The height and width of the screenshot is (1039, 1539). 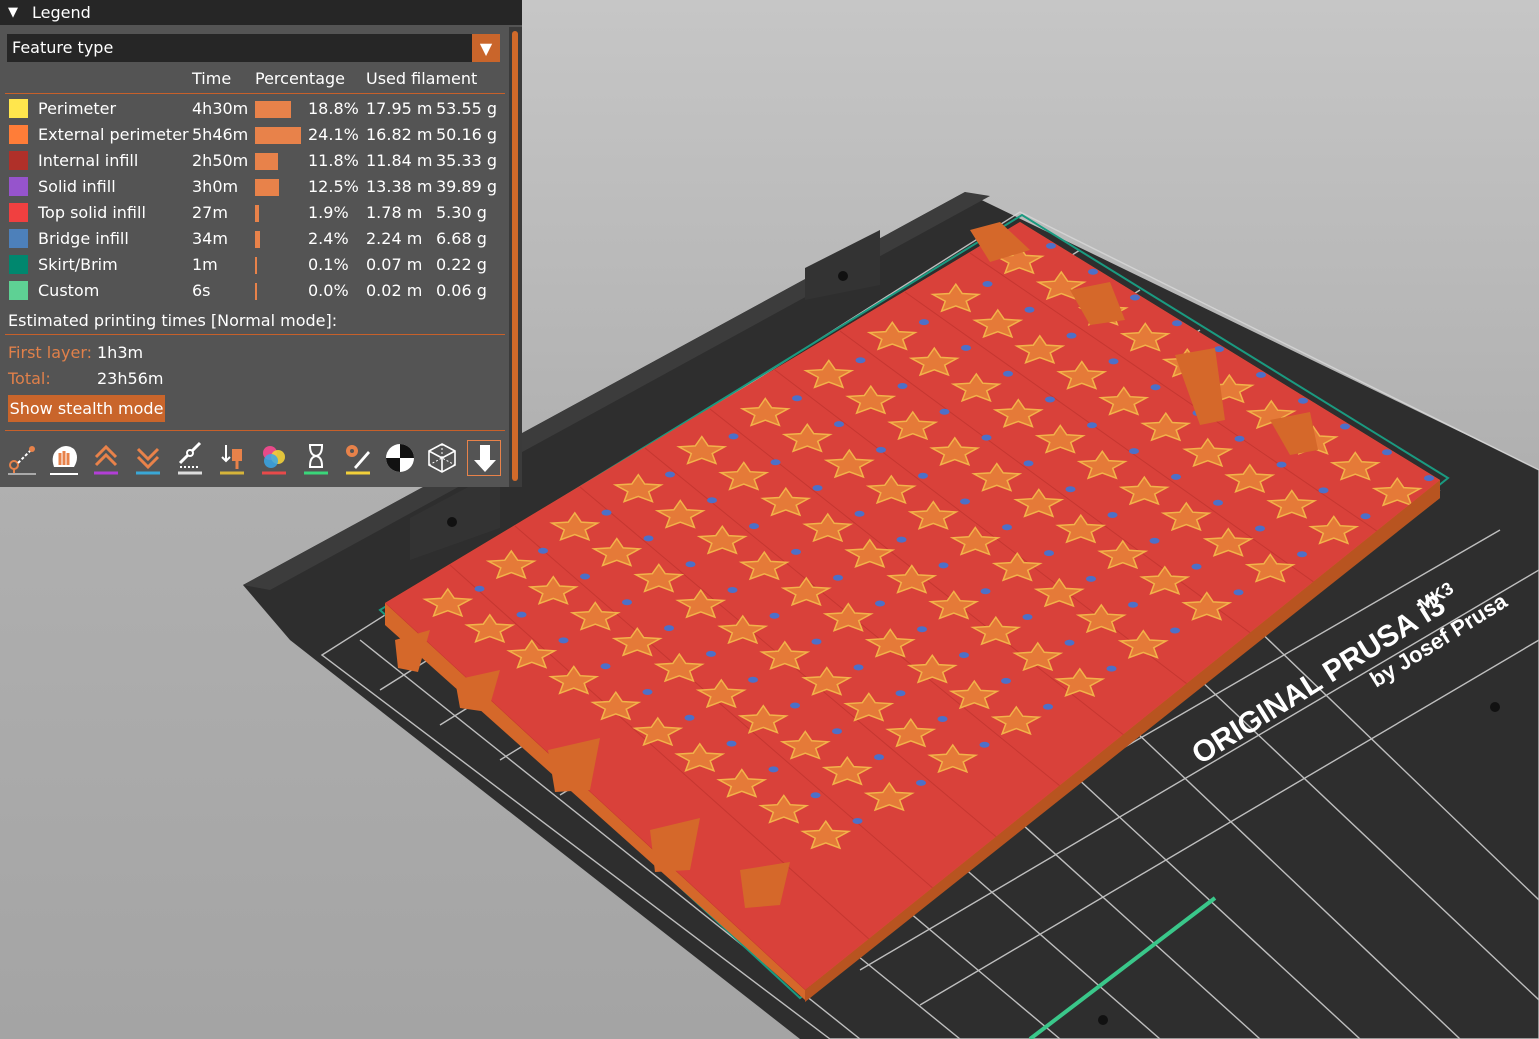 I want to click on center-of-gravity-icon, so click(x=400, y=458).